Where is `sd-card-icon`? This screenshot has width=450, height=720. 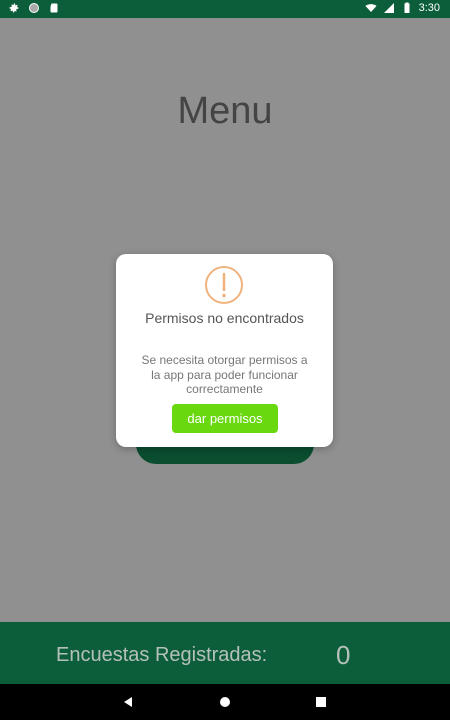
sd-card-icon is located at coordinates (54, 8).